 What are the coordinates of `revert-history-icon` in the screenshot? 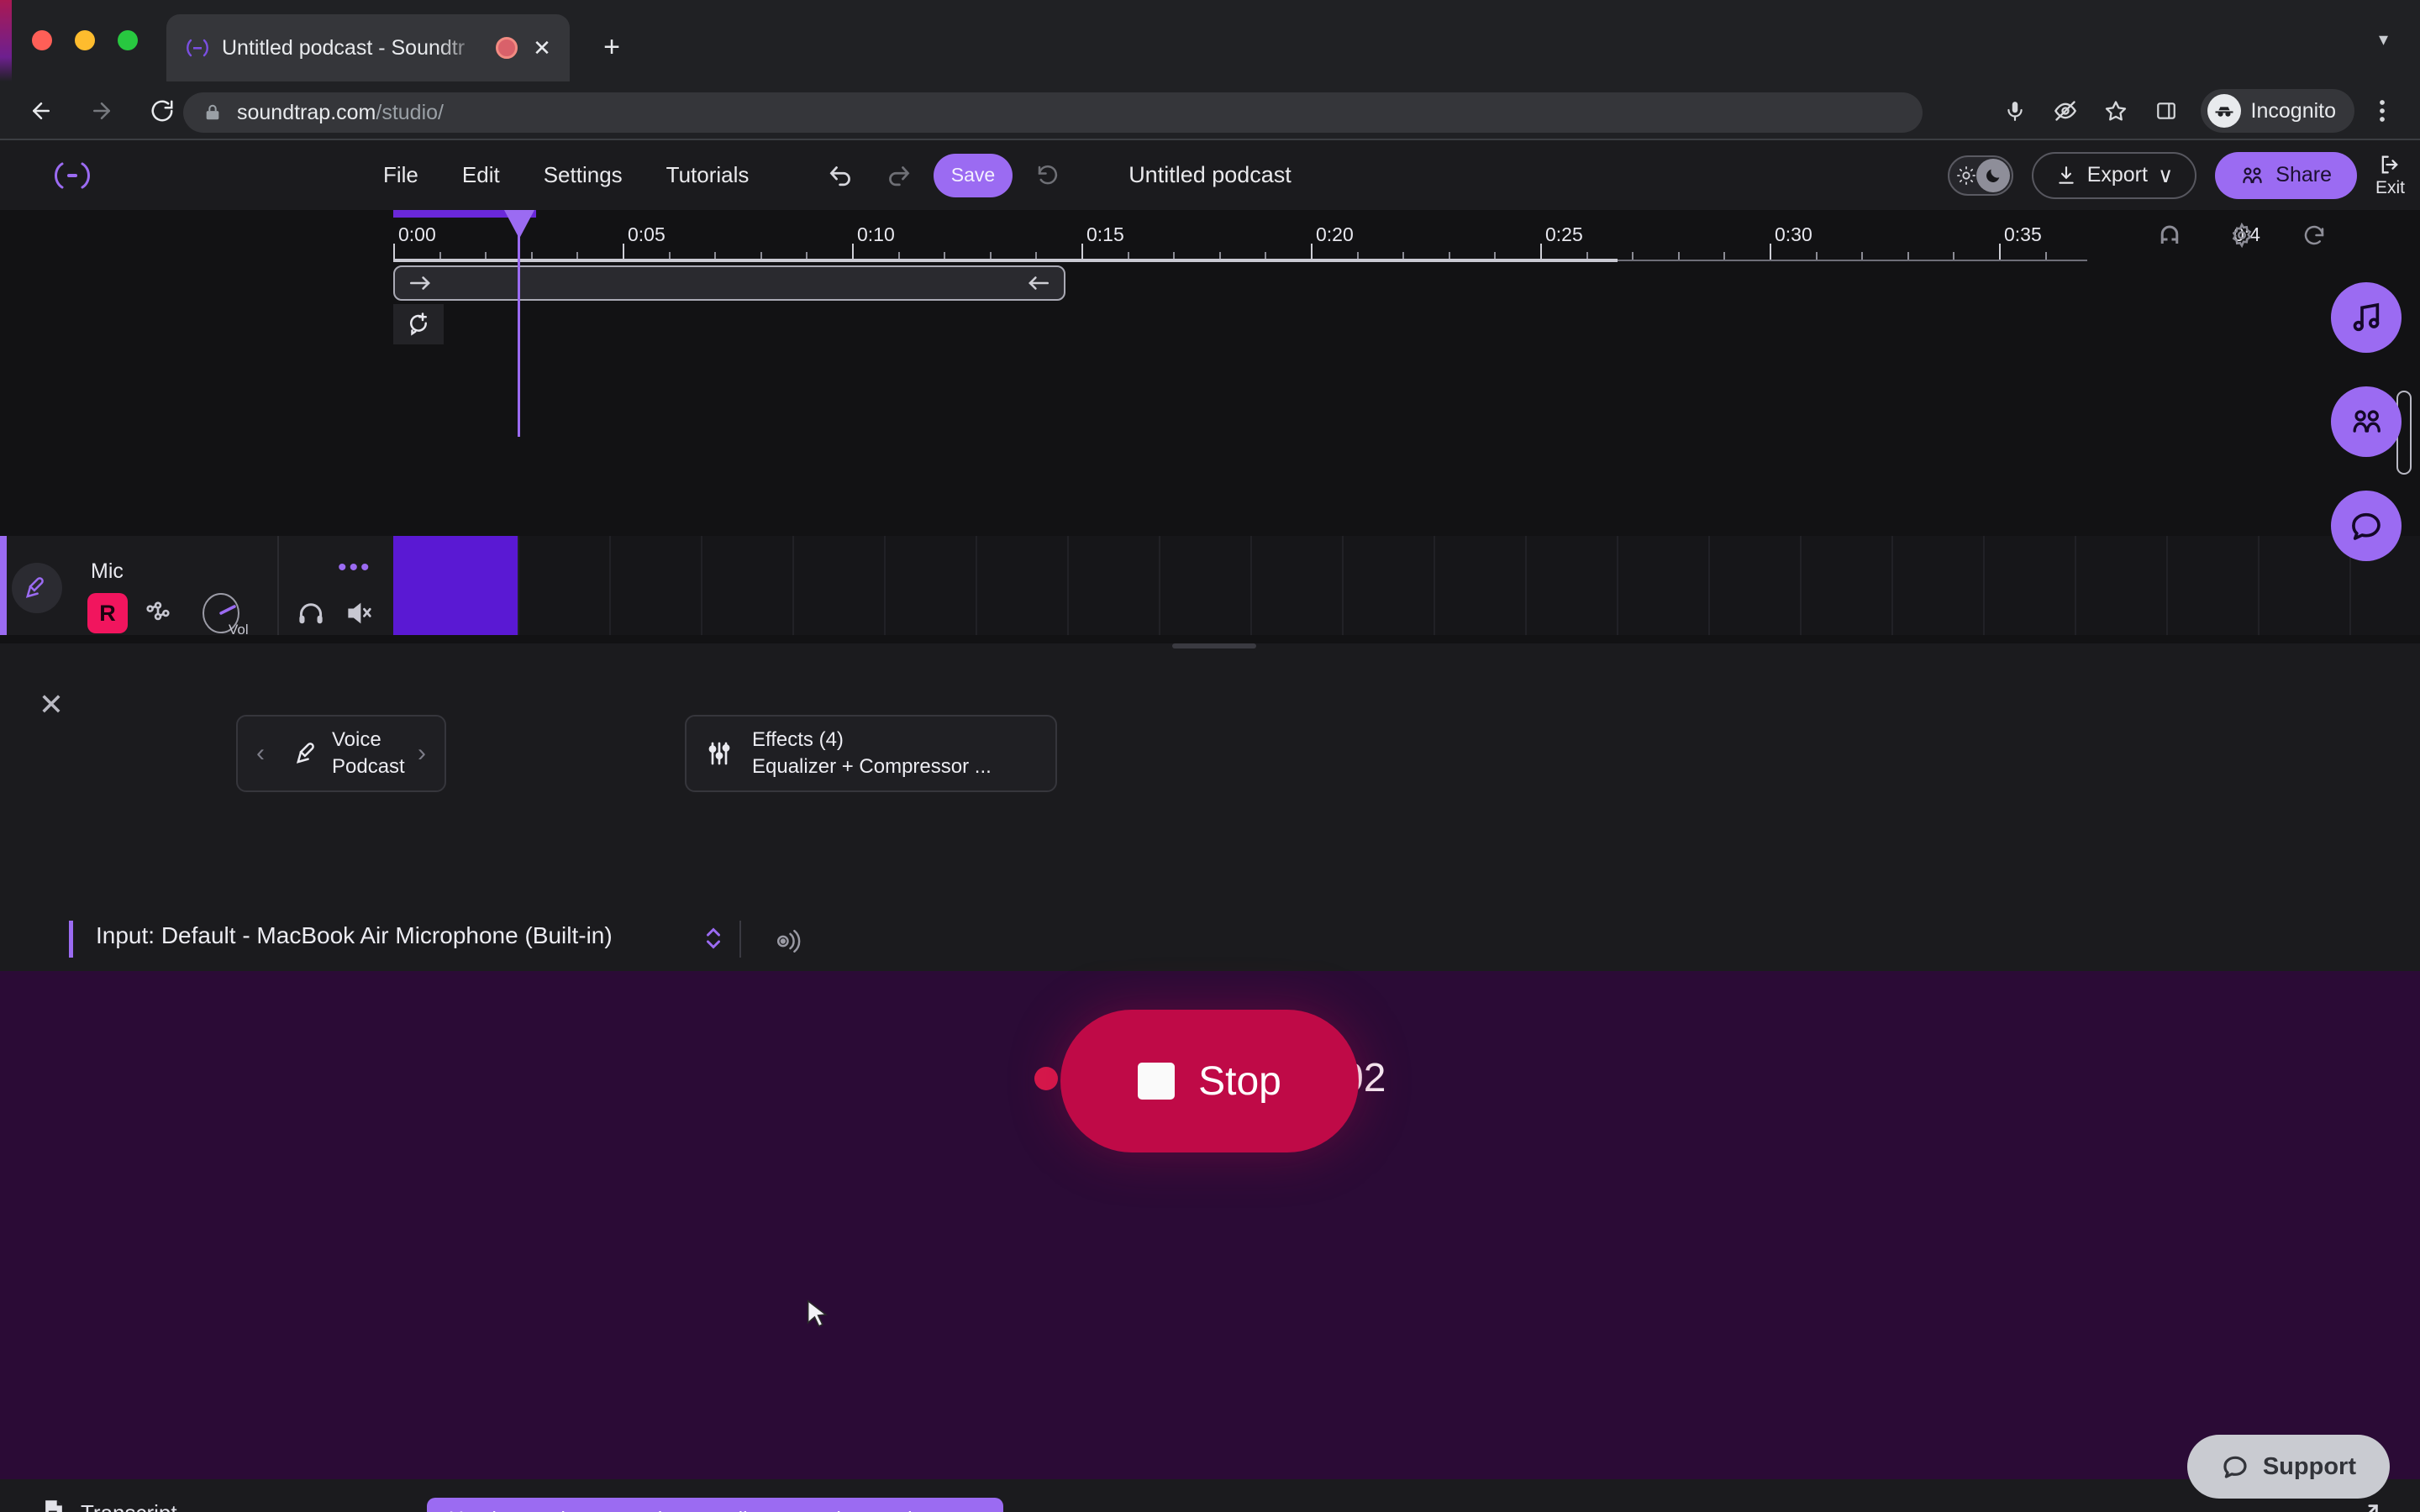 It's located at (1048, 175).